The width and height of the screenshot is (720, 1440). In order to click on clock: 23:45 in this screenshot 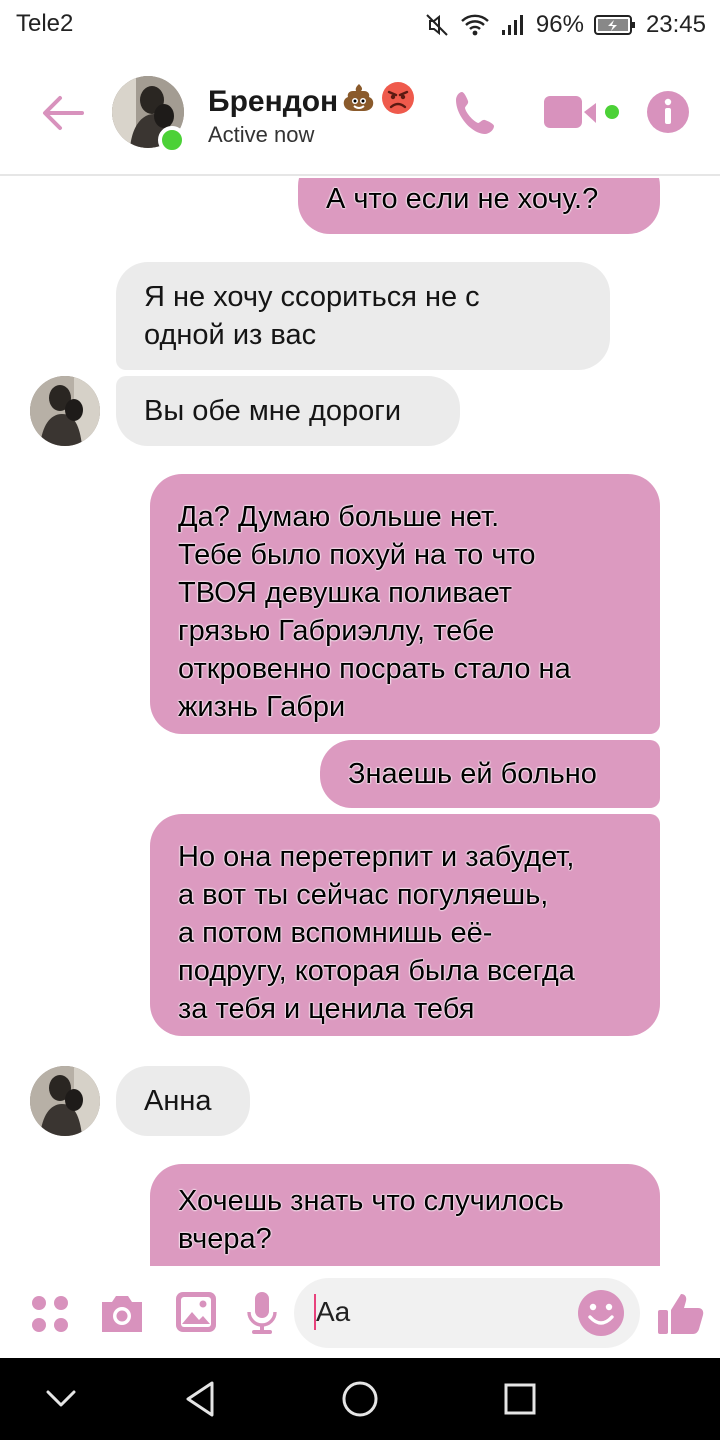, I will do `click(675, 24)`.